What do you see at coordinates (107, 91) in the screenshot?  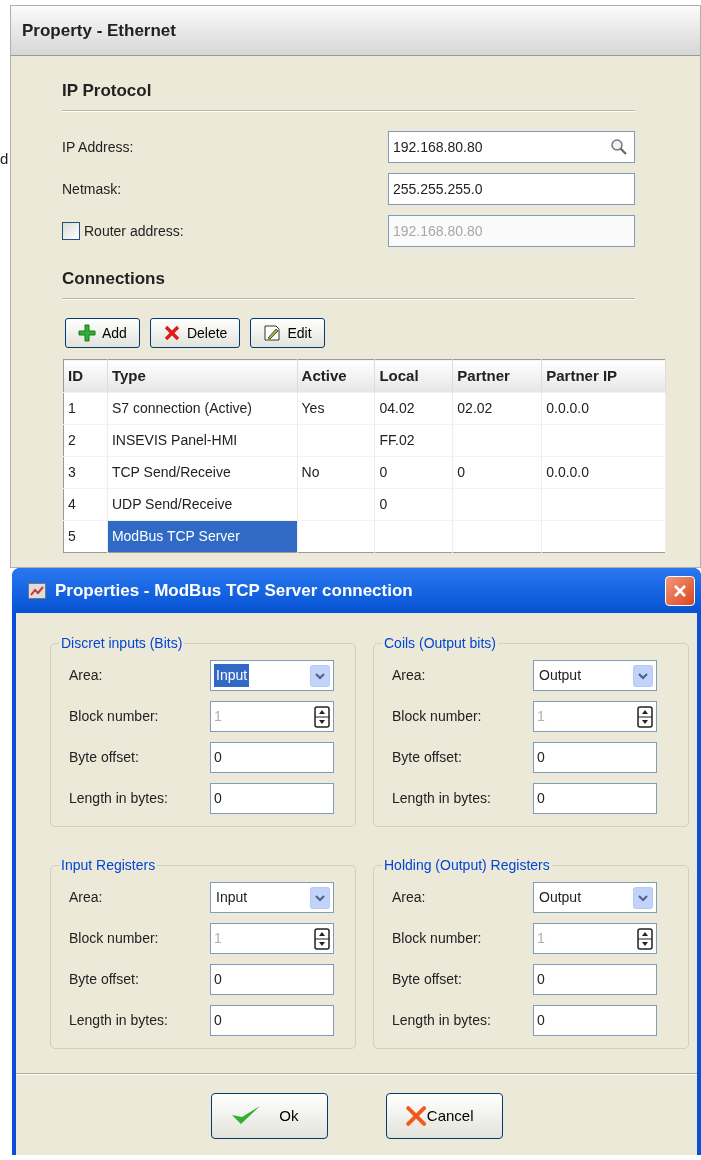 I see `section-heading: IP Protocol` at bounding box center [107, 91].